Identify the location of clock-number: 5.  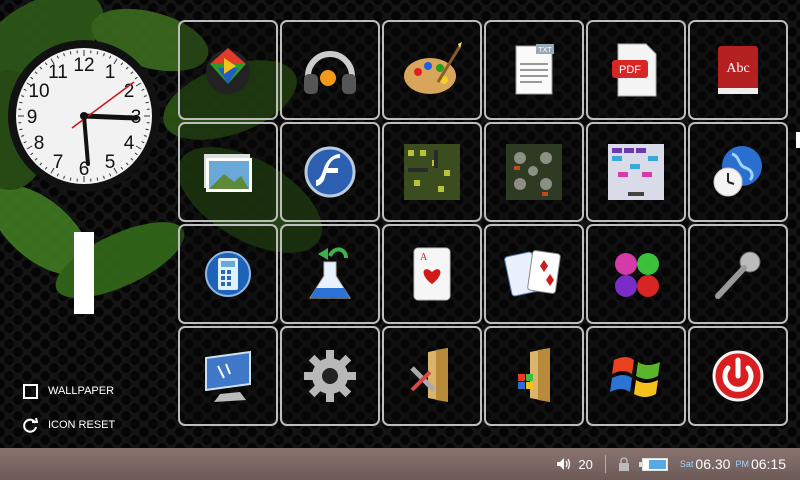
(110, 162).